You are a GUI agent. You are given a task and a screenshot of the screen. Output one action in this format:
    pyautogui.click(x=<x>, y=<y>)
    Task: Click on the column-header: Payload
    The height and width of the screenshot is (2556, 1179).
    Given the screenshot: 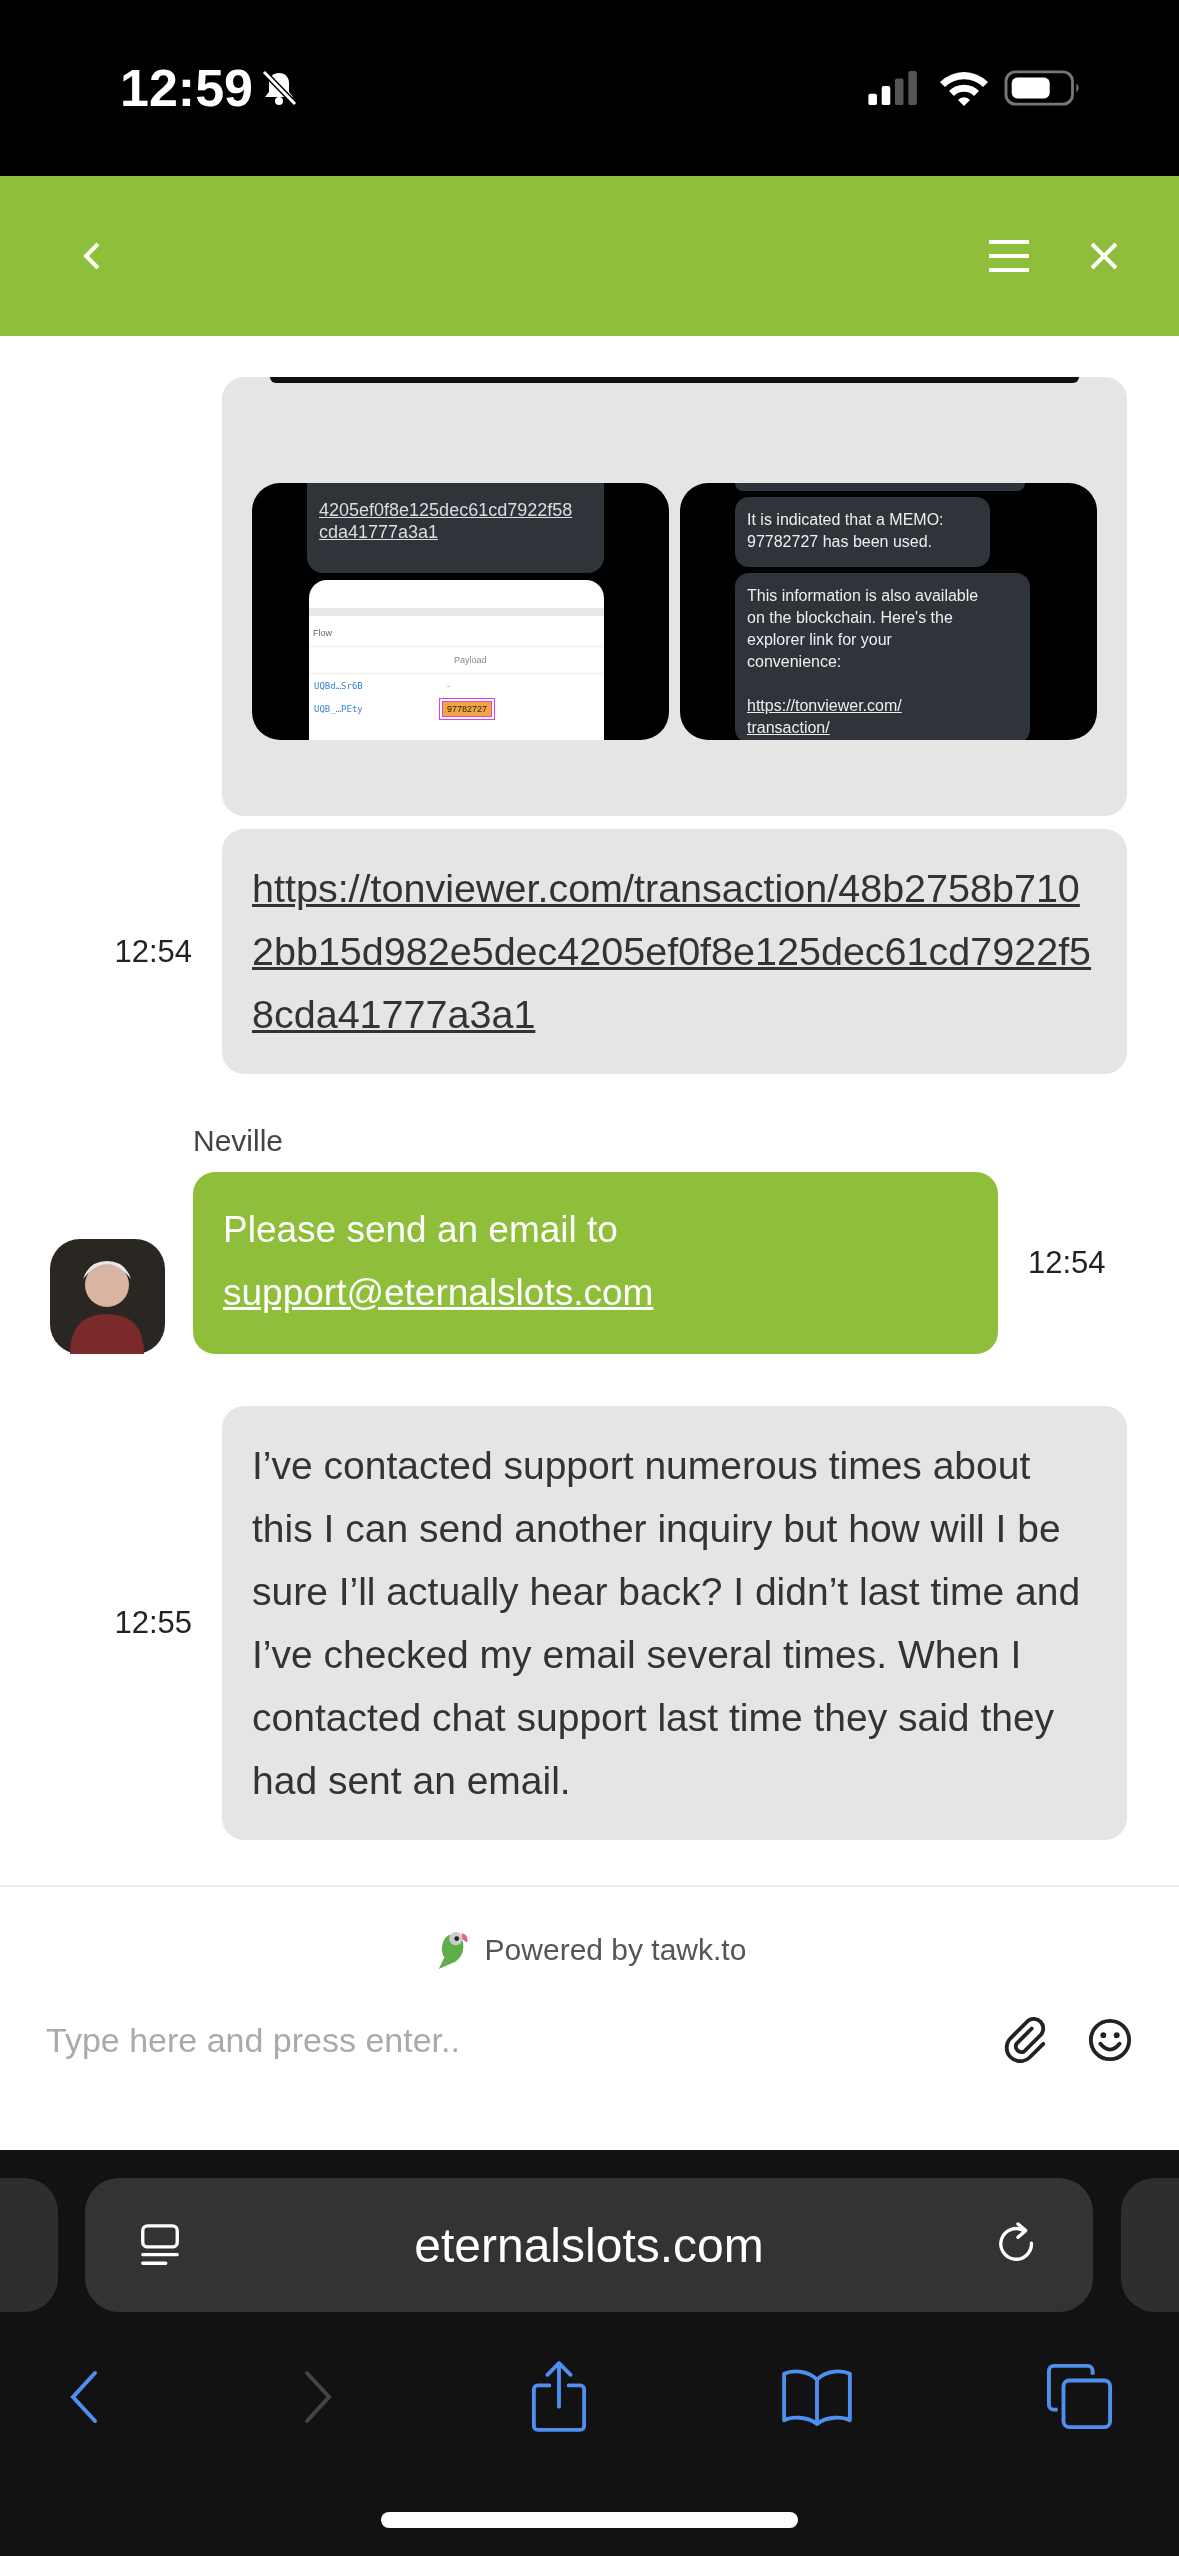 What is the action you would take?
    pyautogui.click(x=470, y=660)
    